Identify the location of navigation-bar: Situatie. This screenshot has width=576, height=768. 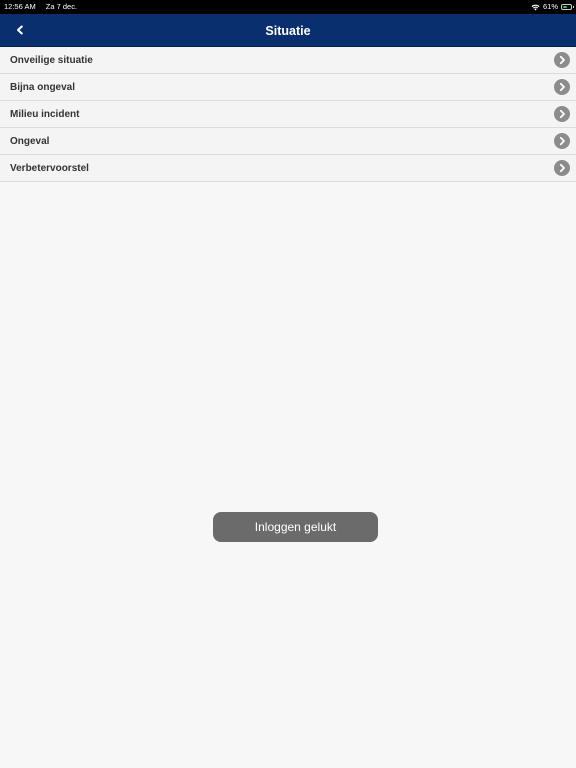
(288, 30).